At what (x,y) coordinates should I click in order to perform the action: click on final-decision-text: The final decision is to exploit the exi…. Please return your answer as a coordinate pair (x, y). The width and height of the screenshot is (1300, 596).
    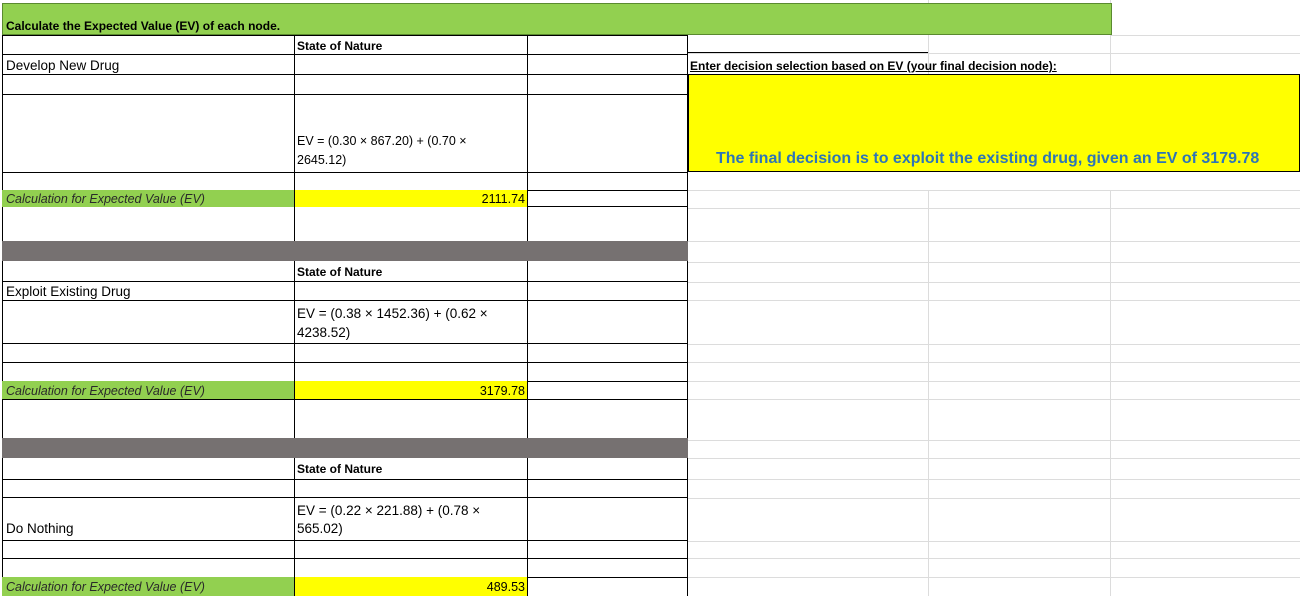
    Looking at the image, I should click on (988, 158).